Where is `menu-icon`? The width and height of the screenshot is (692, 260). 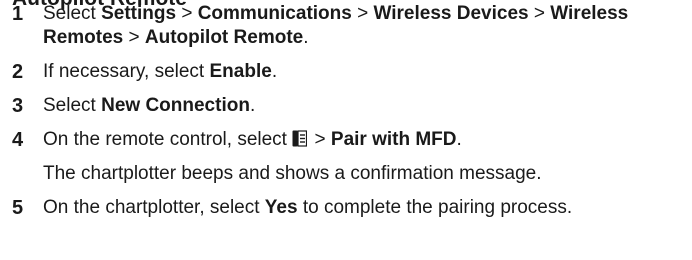 menu-icon is located at coordinates (300, 138).